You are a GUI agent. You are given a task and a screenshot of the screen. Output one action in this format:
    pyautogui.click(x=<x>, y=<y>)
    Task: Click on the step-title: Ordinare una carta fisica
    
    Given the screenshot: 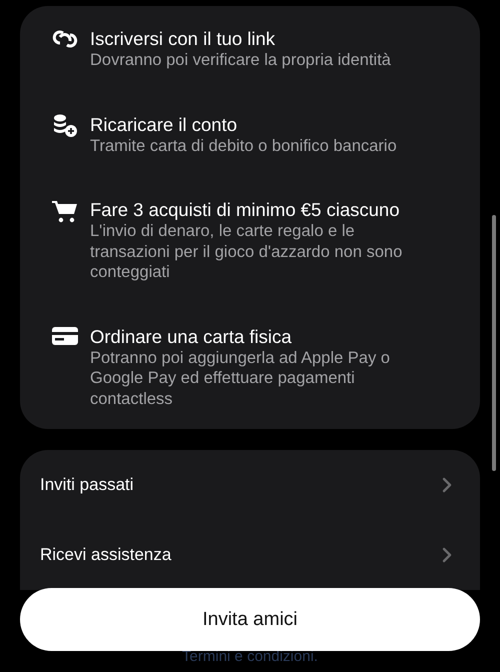 What is the action you would take?
    pyautogui.click(x=191, y=337)
    